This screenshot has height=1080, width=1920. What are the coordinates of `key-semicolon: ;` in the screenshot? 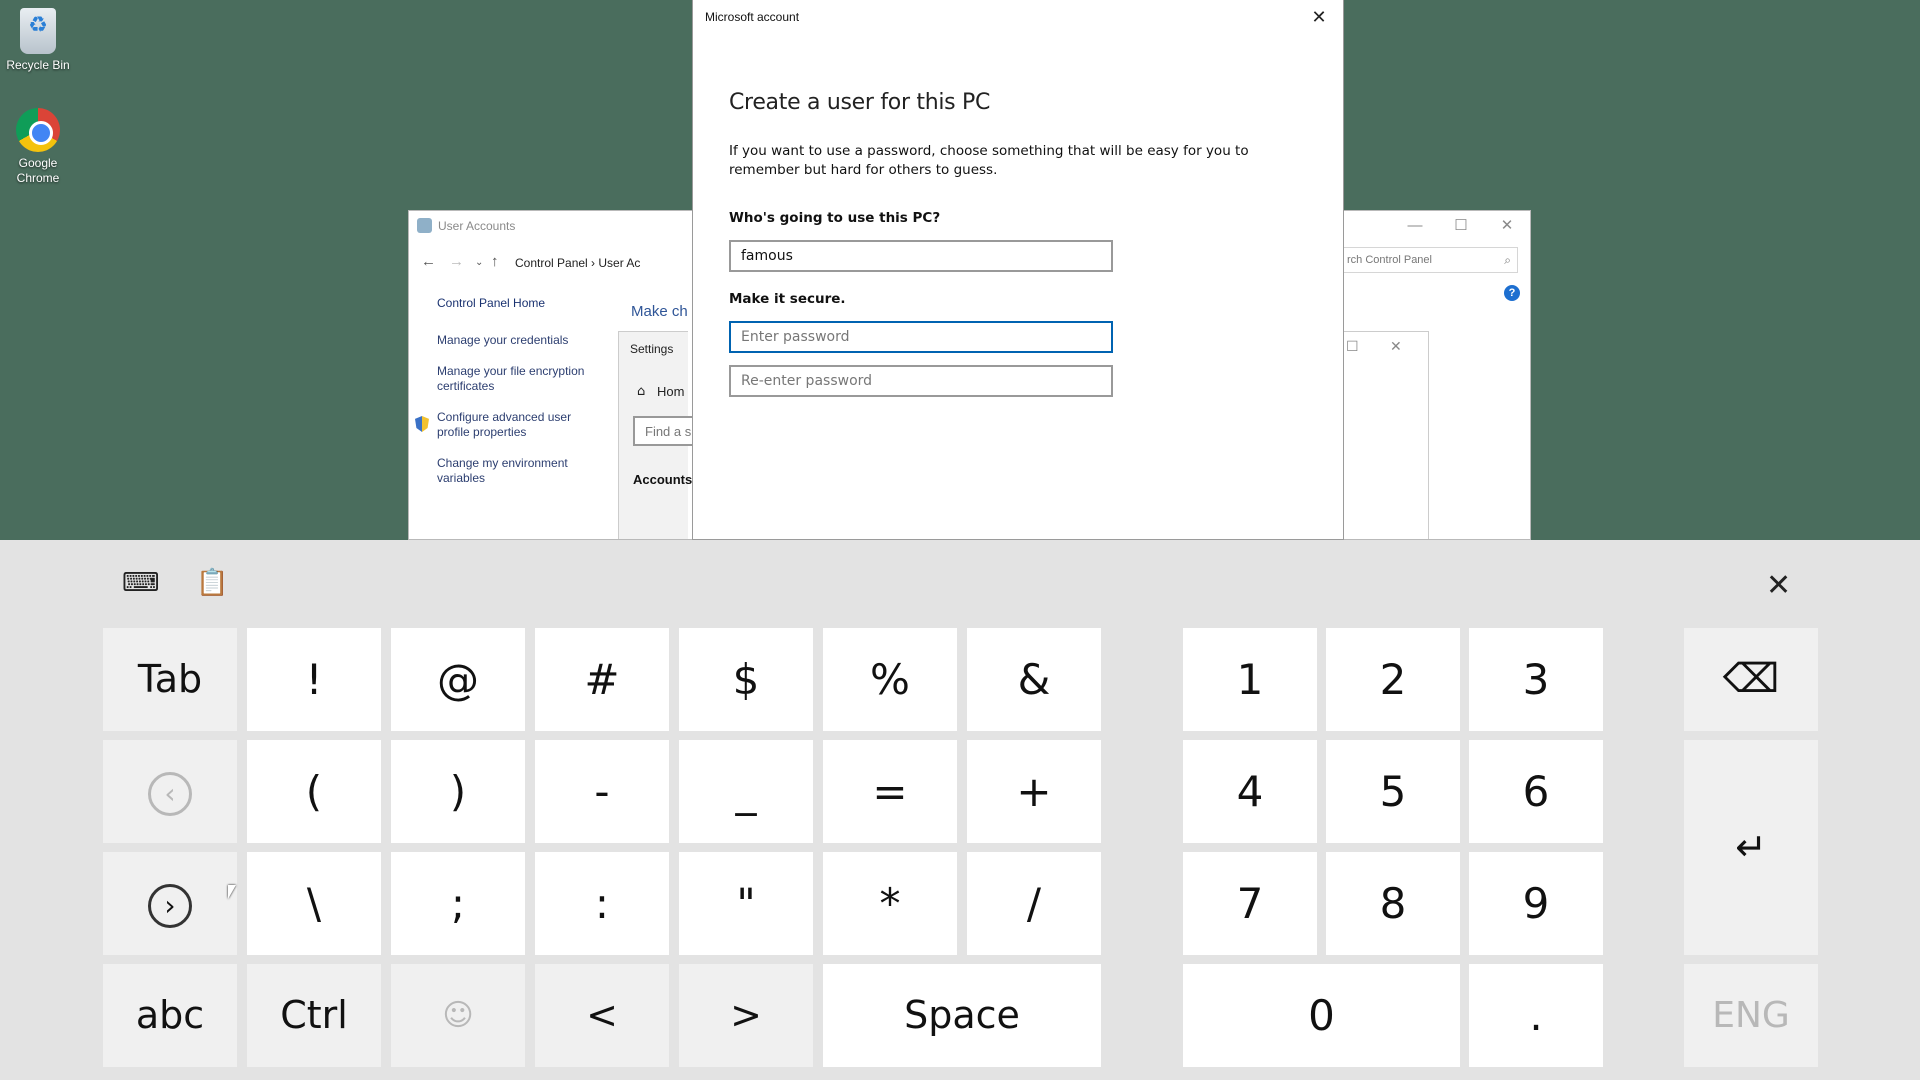 It's located at (458, 903).